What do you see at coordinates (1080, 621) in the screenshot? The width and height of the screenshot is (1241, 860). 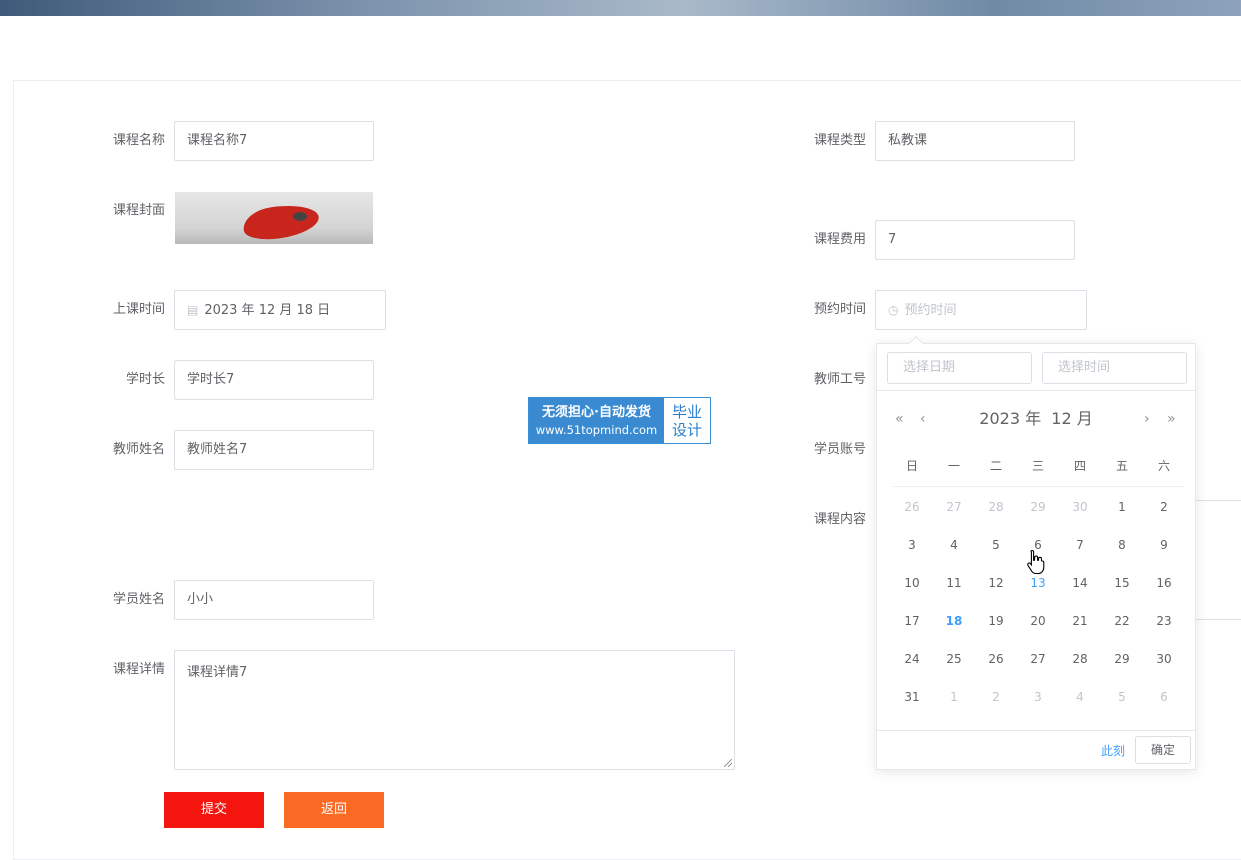 I see `calendar-day: 21` at bounding box center [1080, 621].